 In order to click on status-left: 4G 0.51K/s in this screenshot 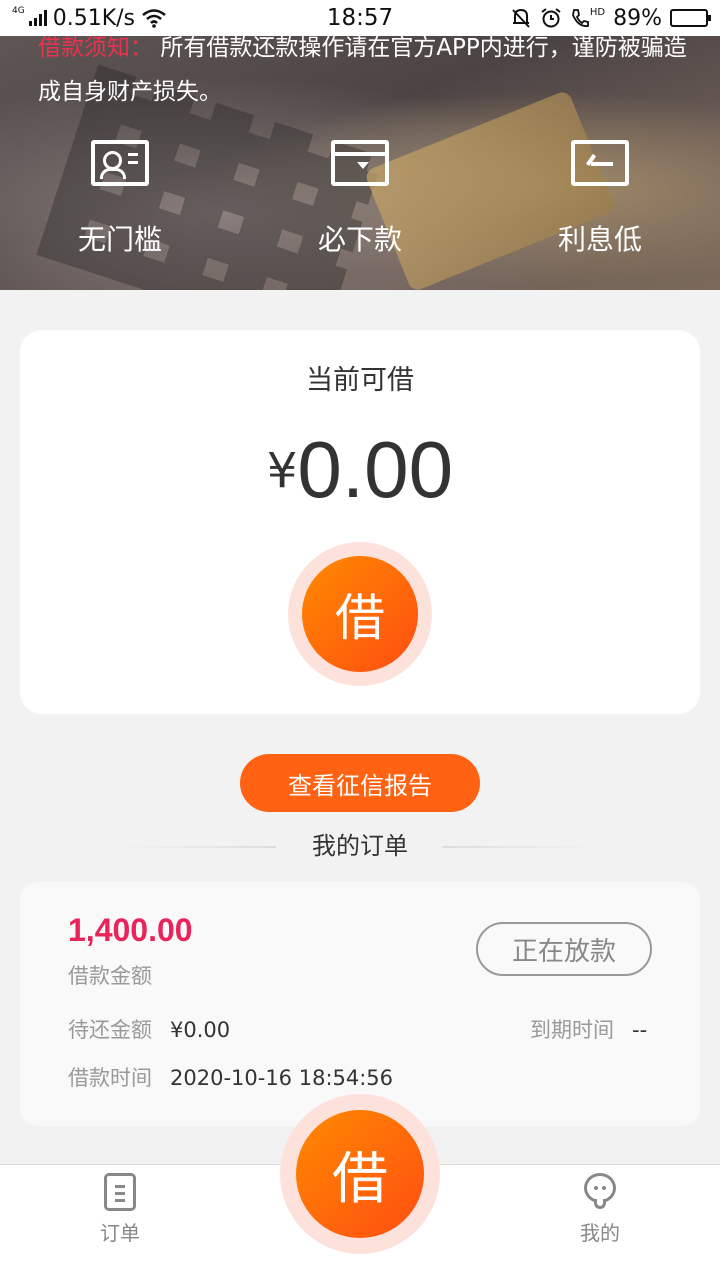, I will do `click(142, 18)`.